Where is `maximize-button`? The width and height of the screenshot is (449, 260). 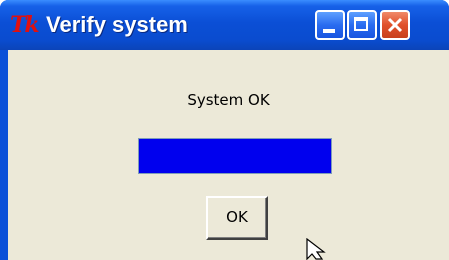 maximize-button is located at coordinates (362, 25).